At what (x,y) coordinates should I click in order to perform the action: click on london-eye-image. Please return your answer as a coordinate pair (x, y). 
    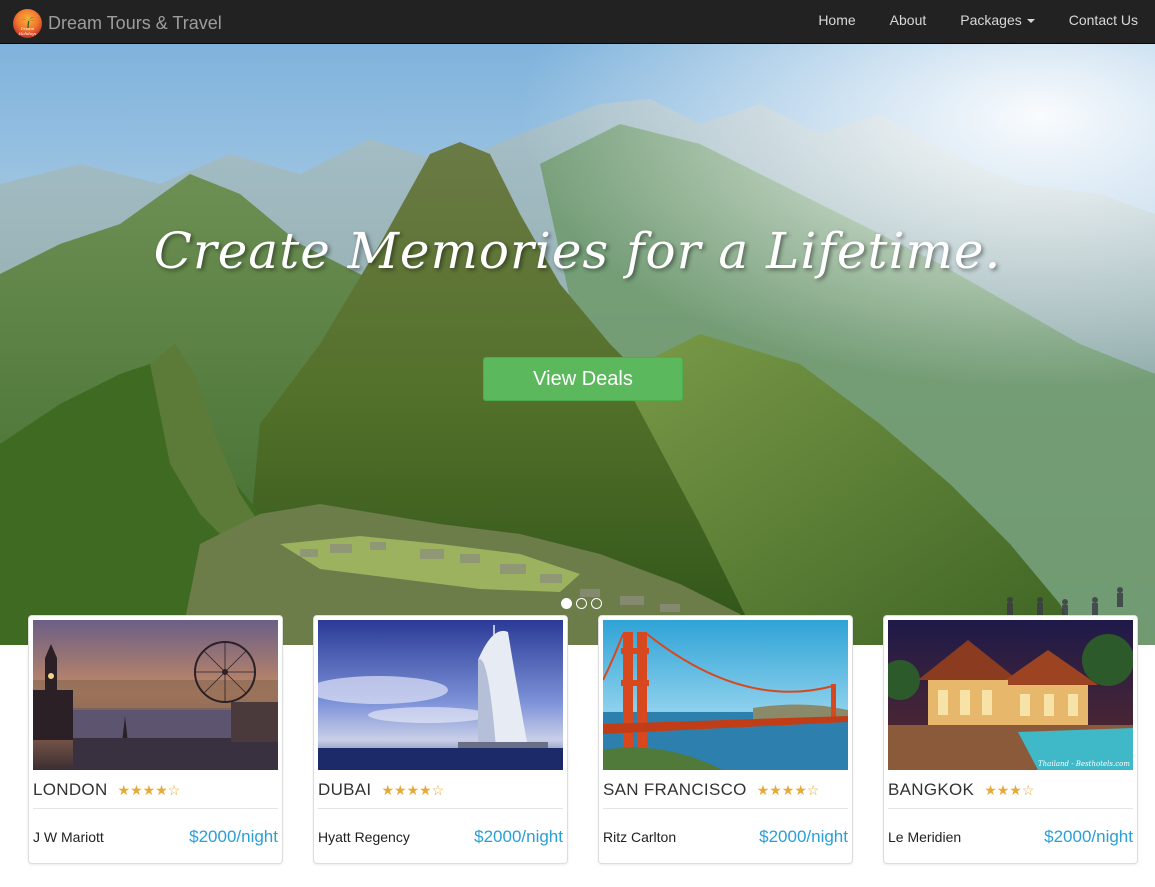
    Looking at the image, I should click on (155, 695).